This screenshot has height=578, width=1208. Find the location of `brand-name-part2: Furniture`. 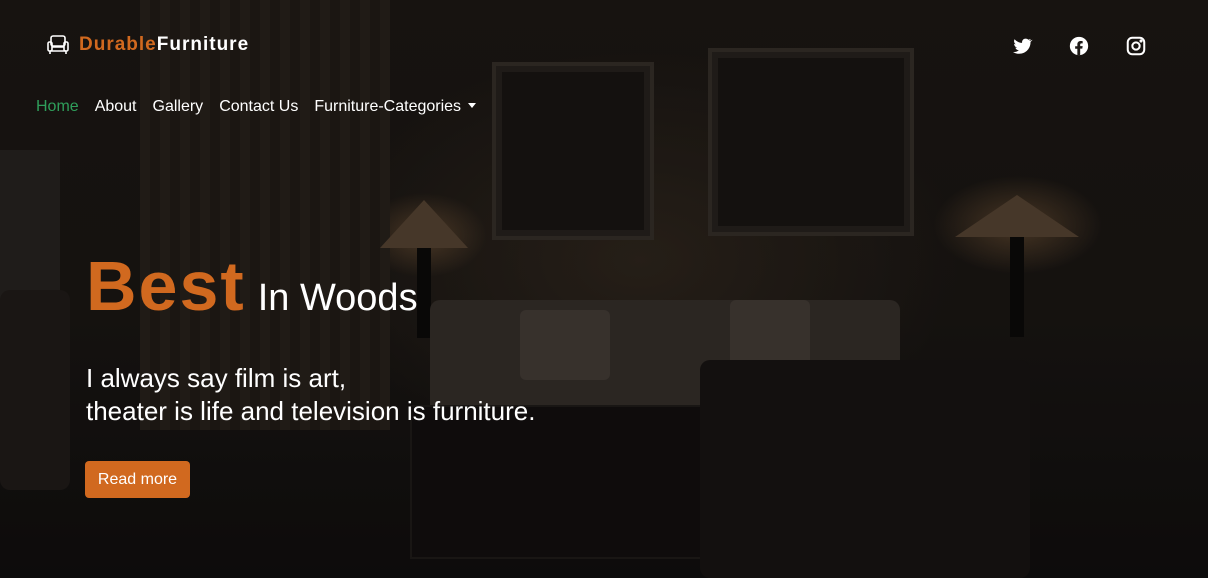

brand-name-part2: Furniture is located at coordinates (203, 44).